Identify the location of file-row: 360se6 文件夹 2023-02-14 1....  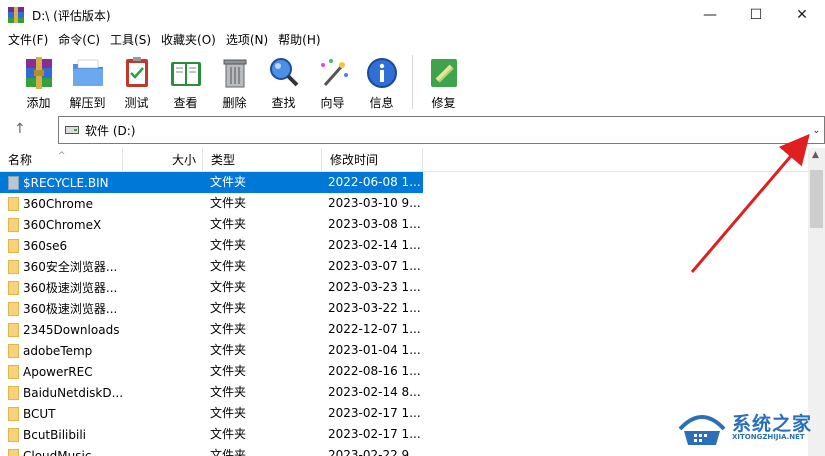
(404, 245).